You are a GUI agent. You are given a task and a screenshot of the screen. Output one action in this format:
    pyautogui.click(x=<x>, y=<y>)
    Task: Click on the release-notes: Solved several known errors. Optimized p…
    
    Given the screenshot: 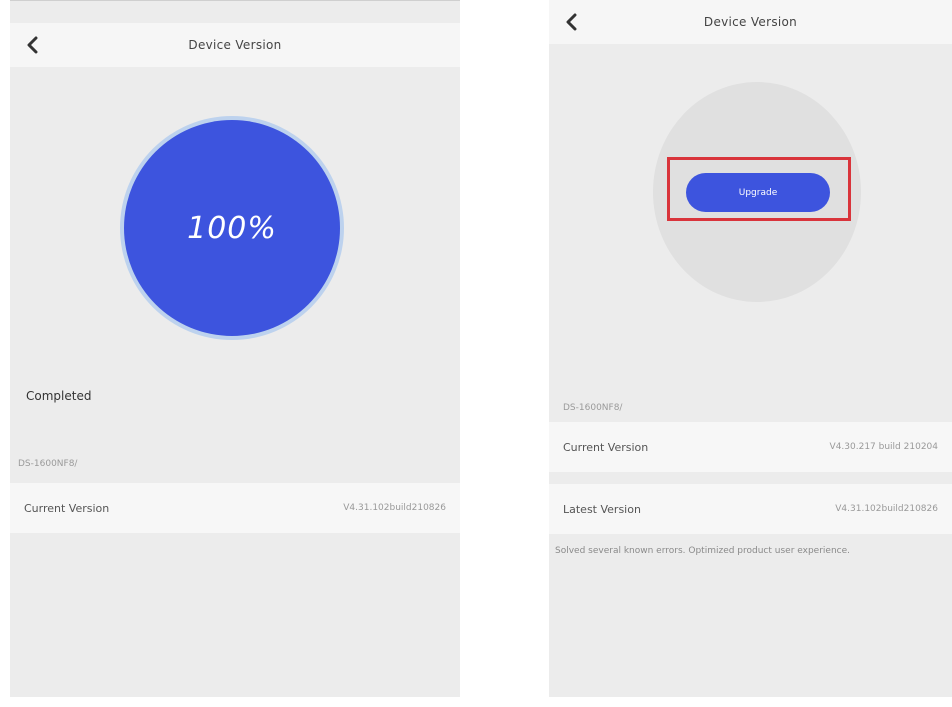 What is the action you would take?
    pyautogui.click(x=703, y=551)
    